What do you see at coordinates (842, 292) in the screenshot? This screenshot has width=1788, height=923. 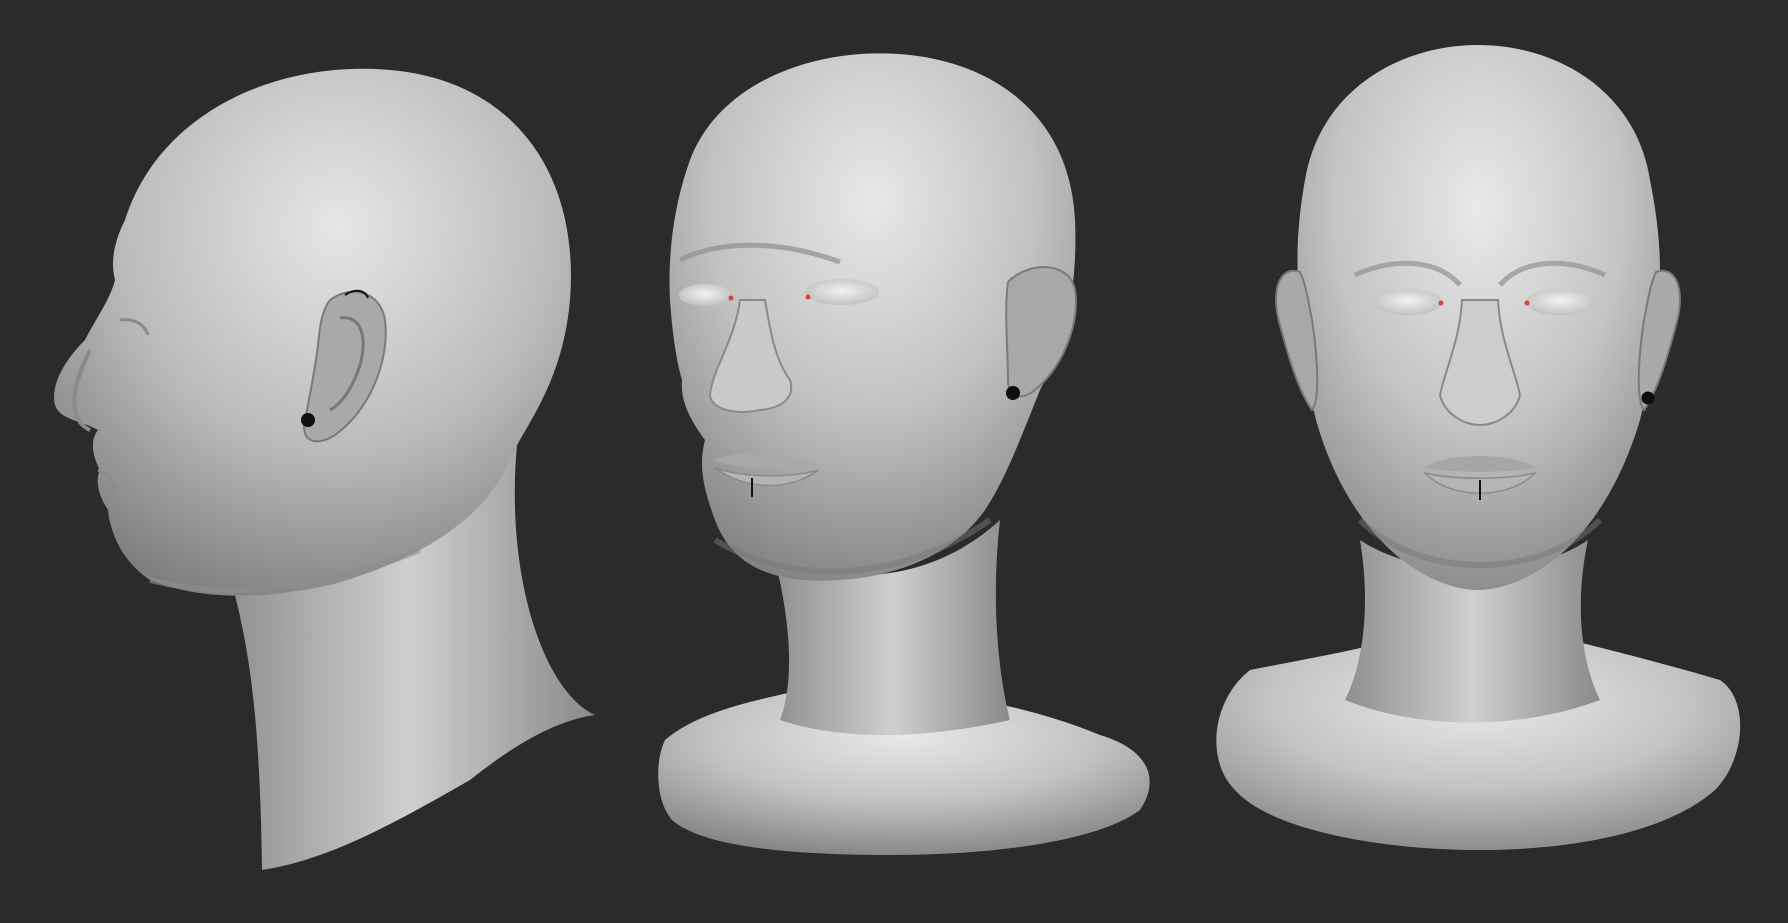 I see `tq-right-eye` at bounding box center [842, 292].